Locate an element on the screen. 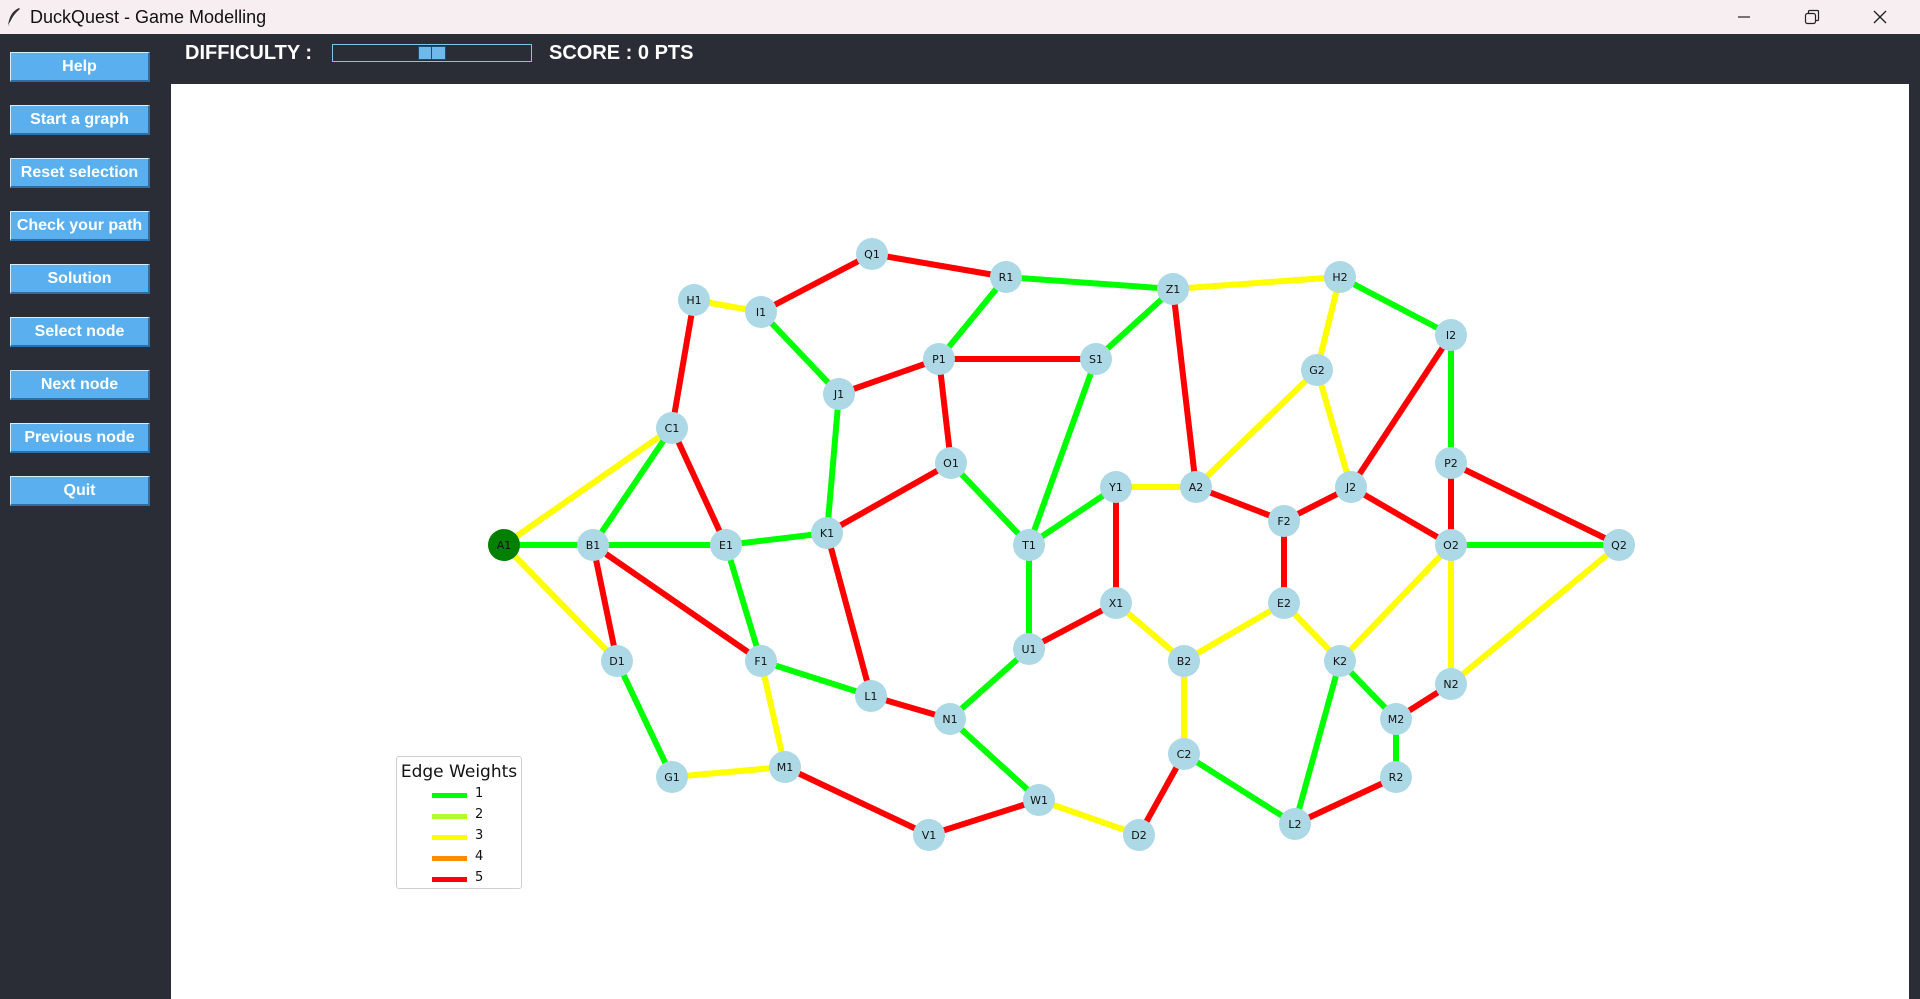  legend-item-weight-4: 4 is located at coordinates (472, 858).